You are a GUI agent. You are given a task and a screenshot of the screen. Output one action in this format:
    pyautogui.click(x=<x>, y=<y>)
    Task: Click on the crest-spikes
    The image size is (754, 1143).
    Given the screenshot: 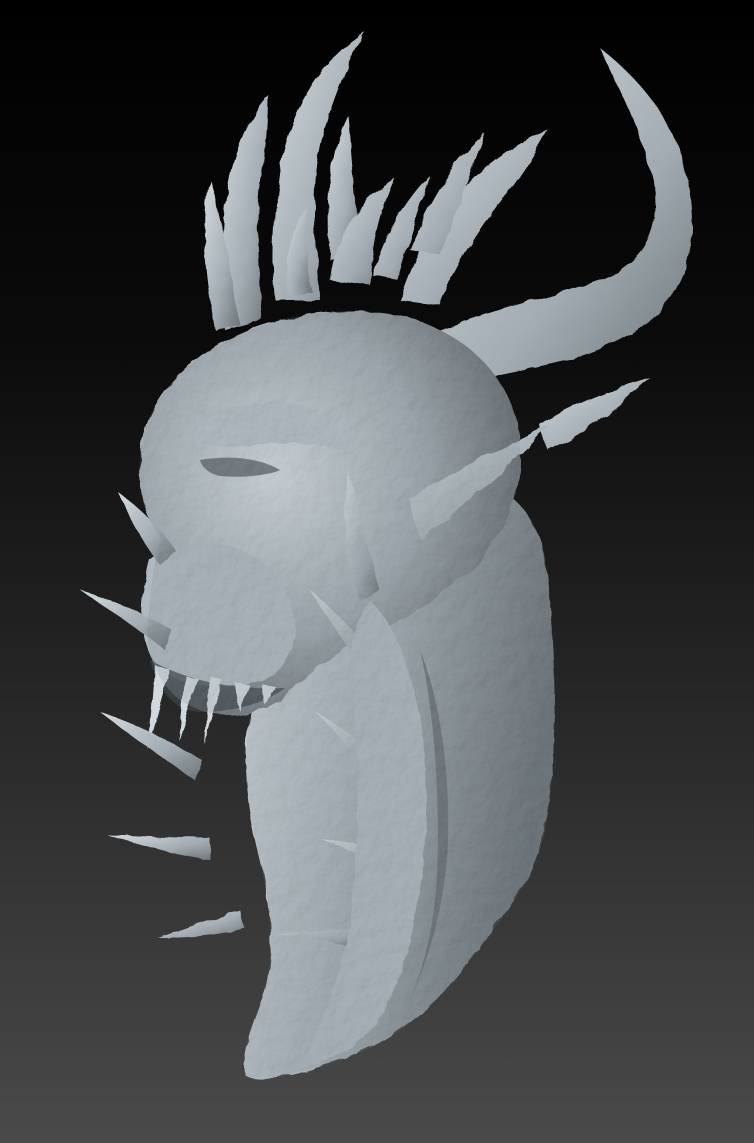 What is the action you would take?
    pyautogui.click(x=376, y=181)
    